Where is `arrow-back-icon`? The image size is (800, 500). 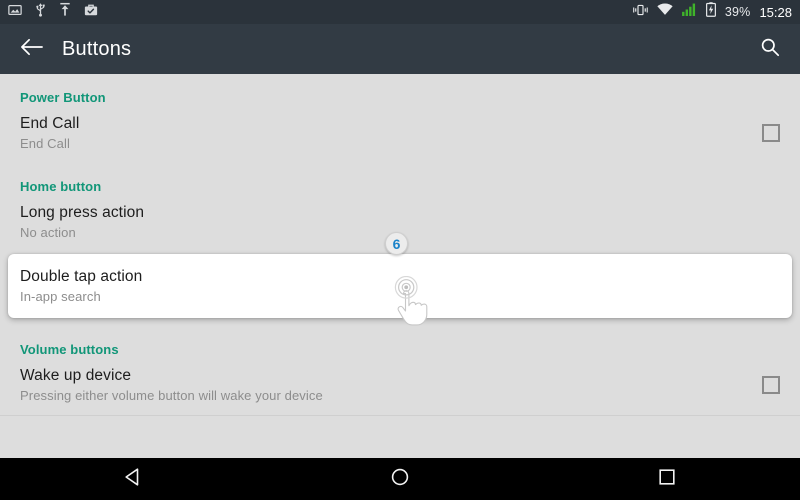
arrow-back-icon is located at coordinates (31, 49).